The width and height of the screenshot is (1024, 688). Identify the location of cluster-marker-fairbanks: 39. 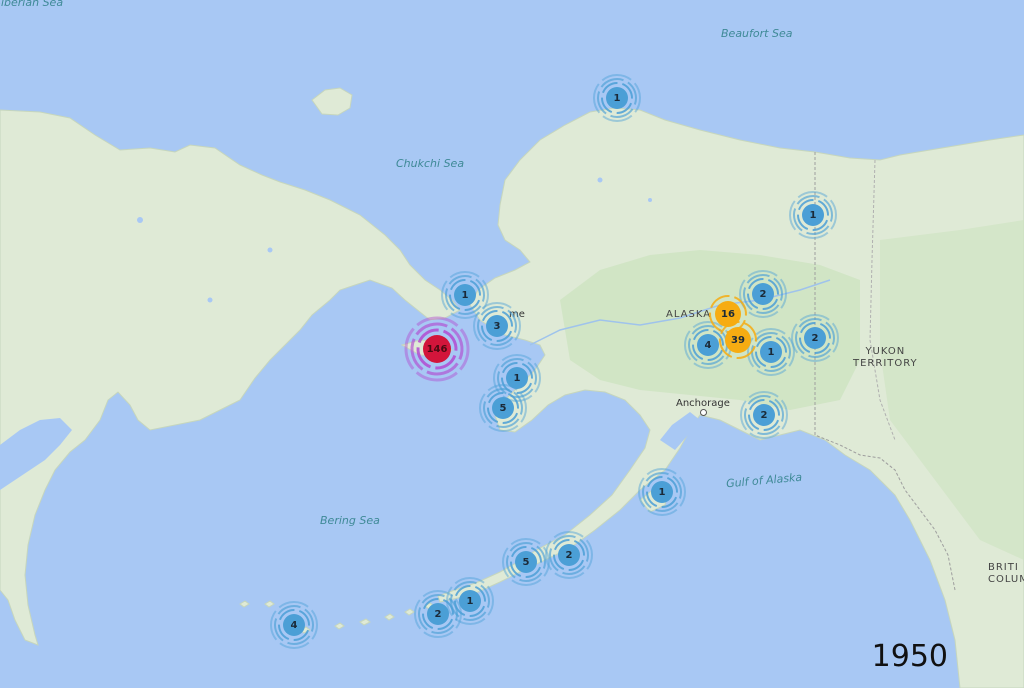
(738, 340).